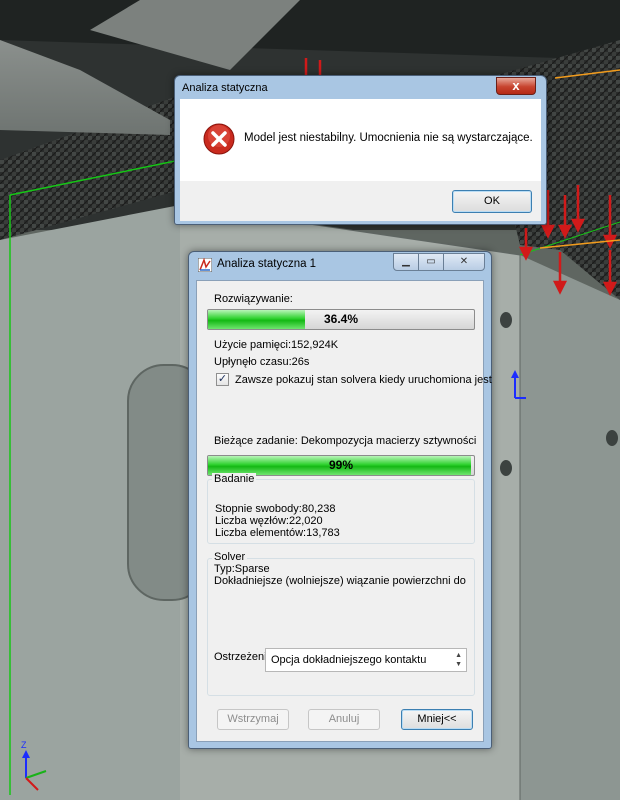 The width and height of the screenshot is (620, 800). I want to click on task-progress-text: 99%, so click(341, 465).